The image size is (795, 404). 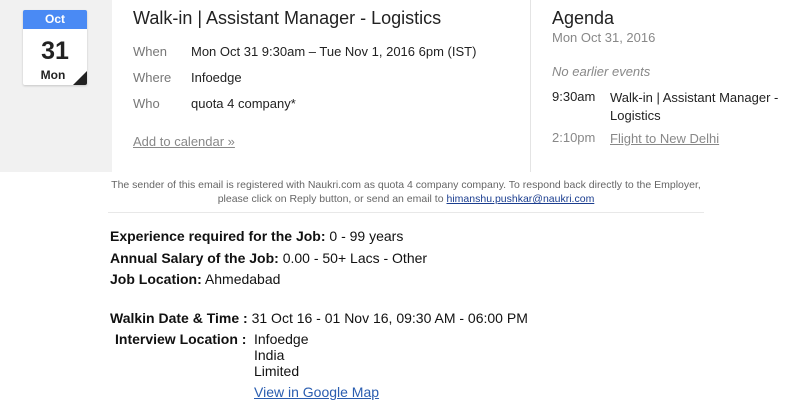 I want to click on agenda-item-link: Flight to New Delhi, so click(x=700, y=139).